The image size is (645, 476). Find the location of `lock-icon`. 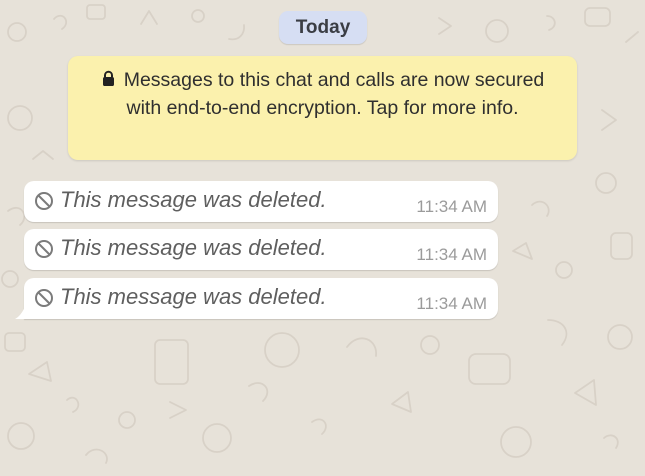

lock-icon is located at coordinates (108, 78).